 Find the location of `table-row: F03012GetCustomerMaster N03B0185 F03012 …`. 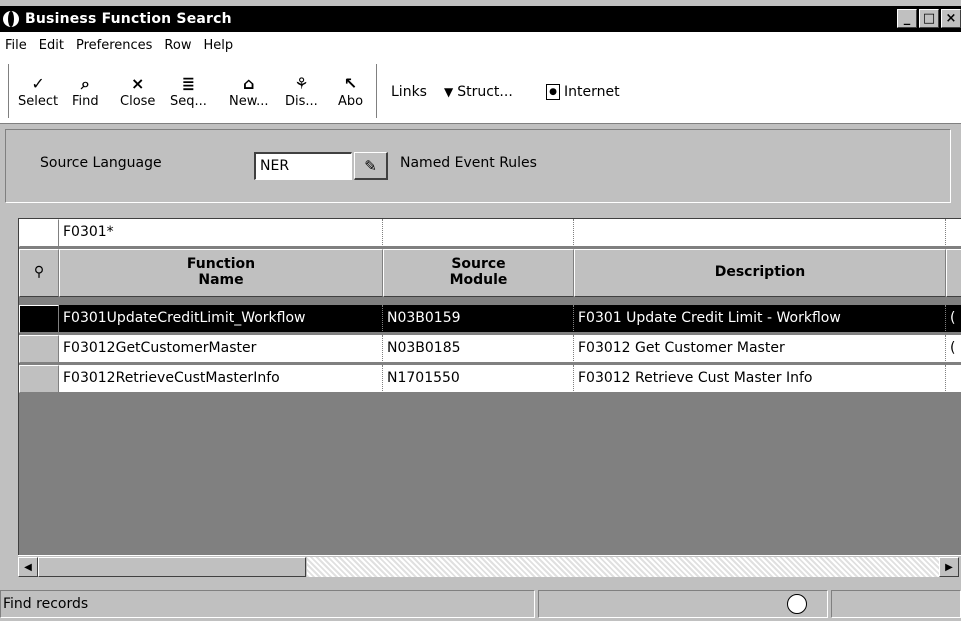

table-row: F03012GetCustomerMaster N03B0185 F03012 … is located at coordinates (490, 349).